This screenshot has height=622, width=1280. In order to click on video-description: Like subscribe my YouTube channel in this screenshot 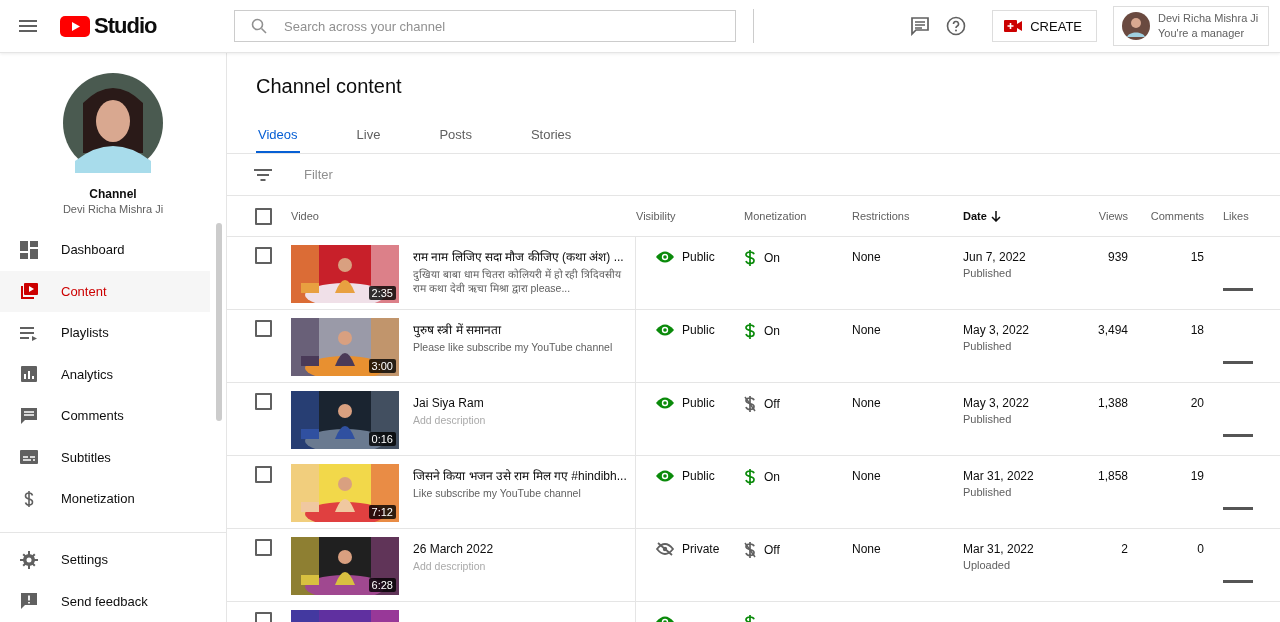, I will do `click(497, 493)`.